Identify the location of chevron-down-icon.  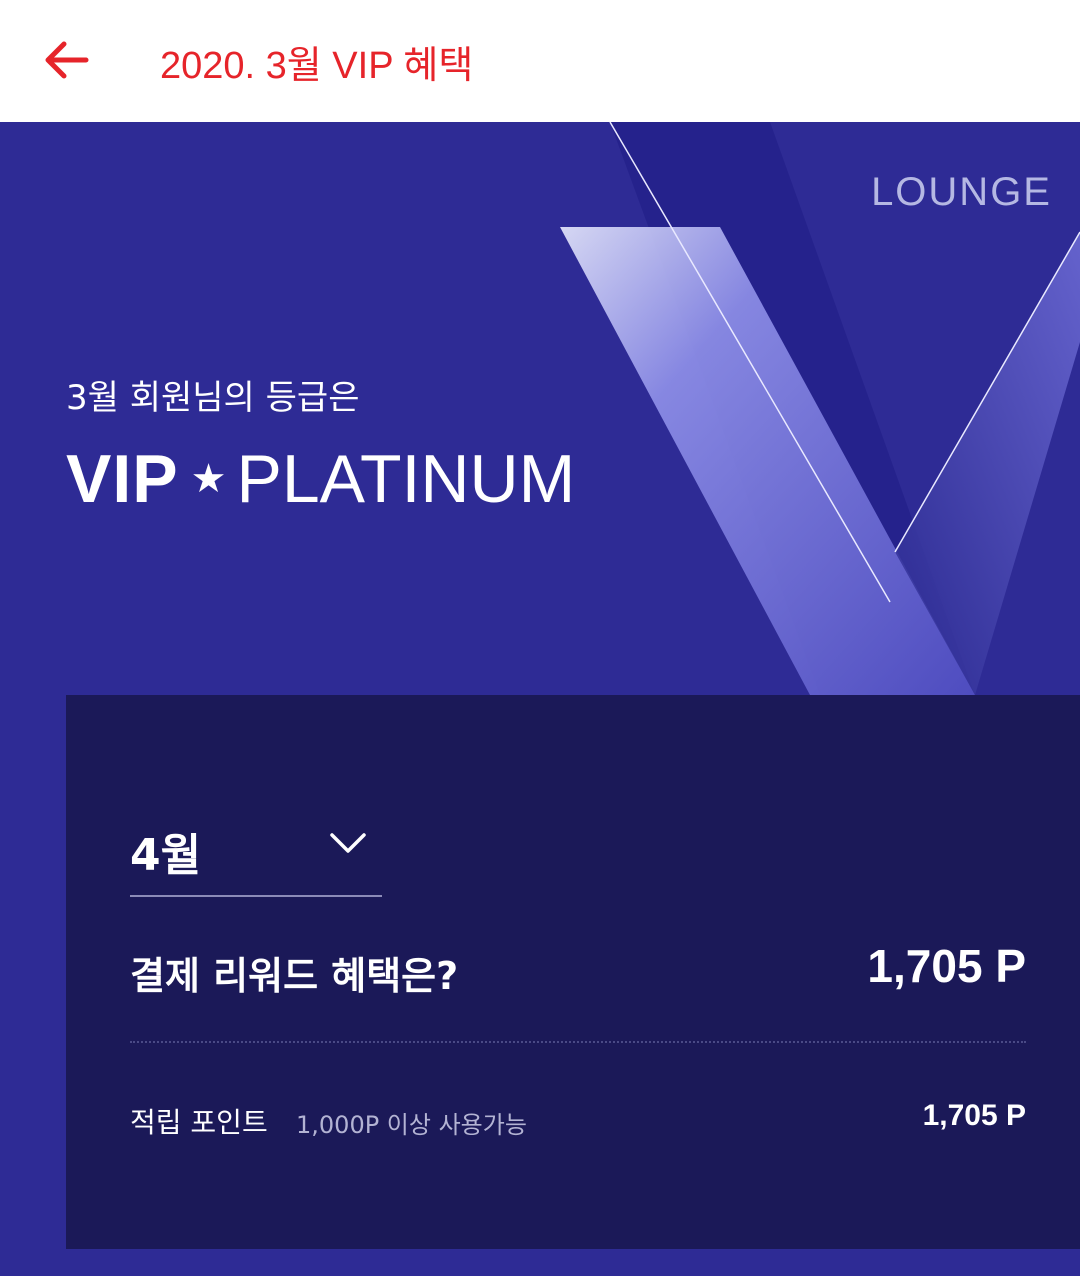
(348, 843).